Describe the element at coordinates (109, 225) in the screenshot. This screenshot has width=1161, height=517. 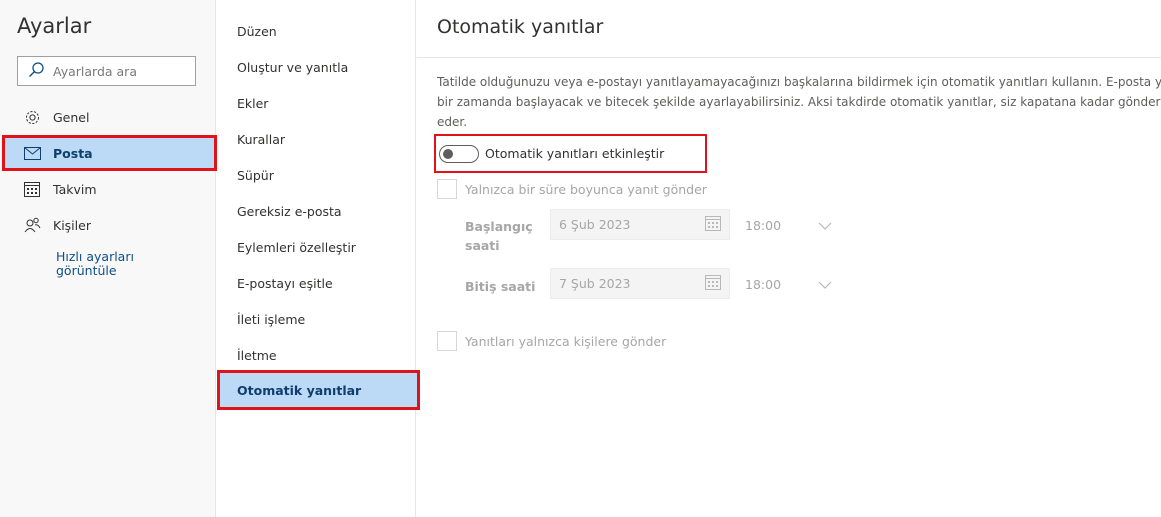
I see `nav-item-people: Kişiler` at that location.